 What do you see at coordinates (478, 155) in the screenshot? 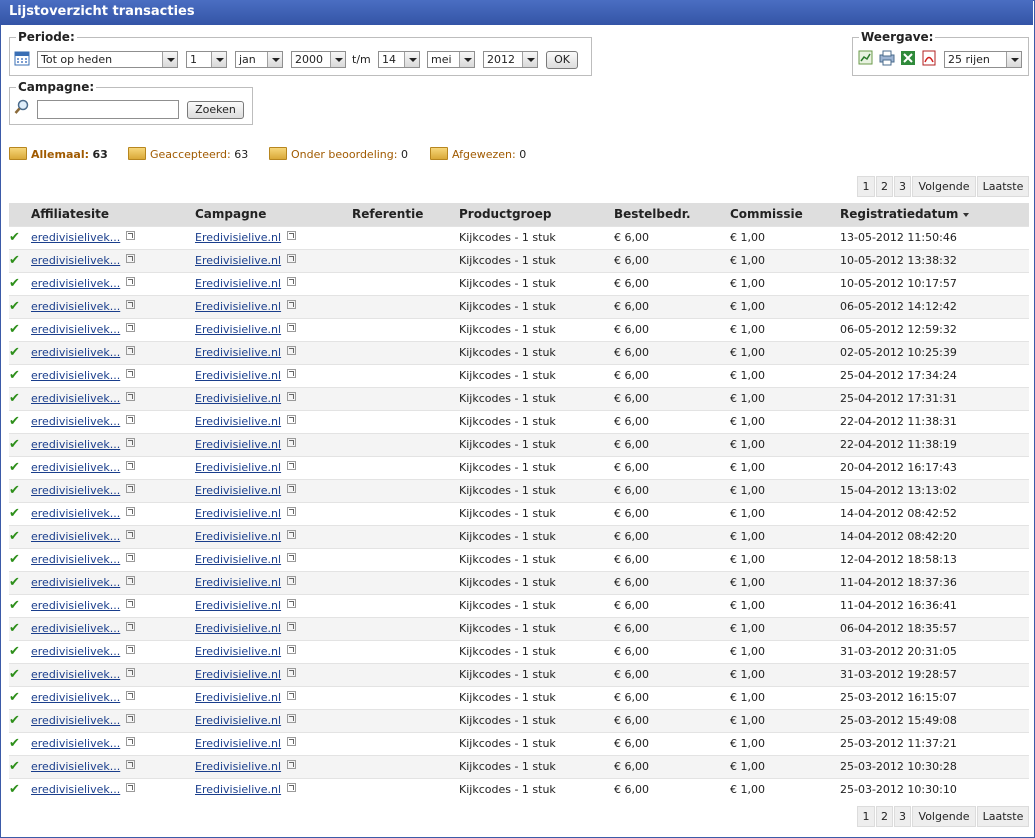
I see `filter-rejected: Afgewezen: 0` at bounding box center [478, 155].